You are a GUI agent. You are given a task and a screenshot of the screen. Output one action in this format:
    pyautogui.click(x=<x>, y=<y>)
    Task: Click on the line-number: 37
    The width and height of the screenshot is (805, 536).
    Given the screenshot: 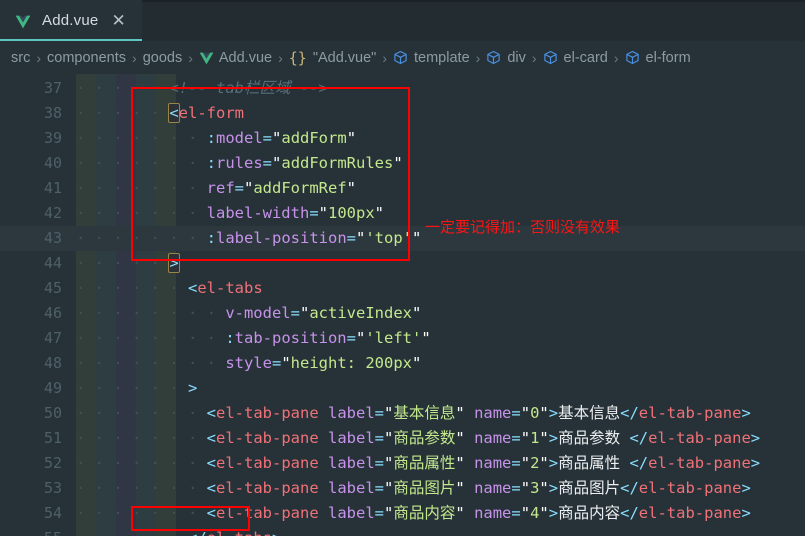 What is the action you would take?
    pyautogui.click(x=52, y=88)
    